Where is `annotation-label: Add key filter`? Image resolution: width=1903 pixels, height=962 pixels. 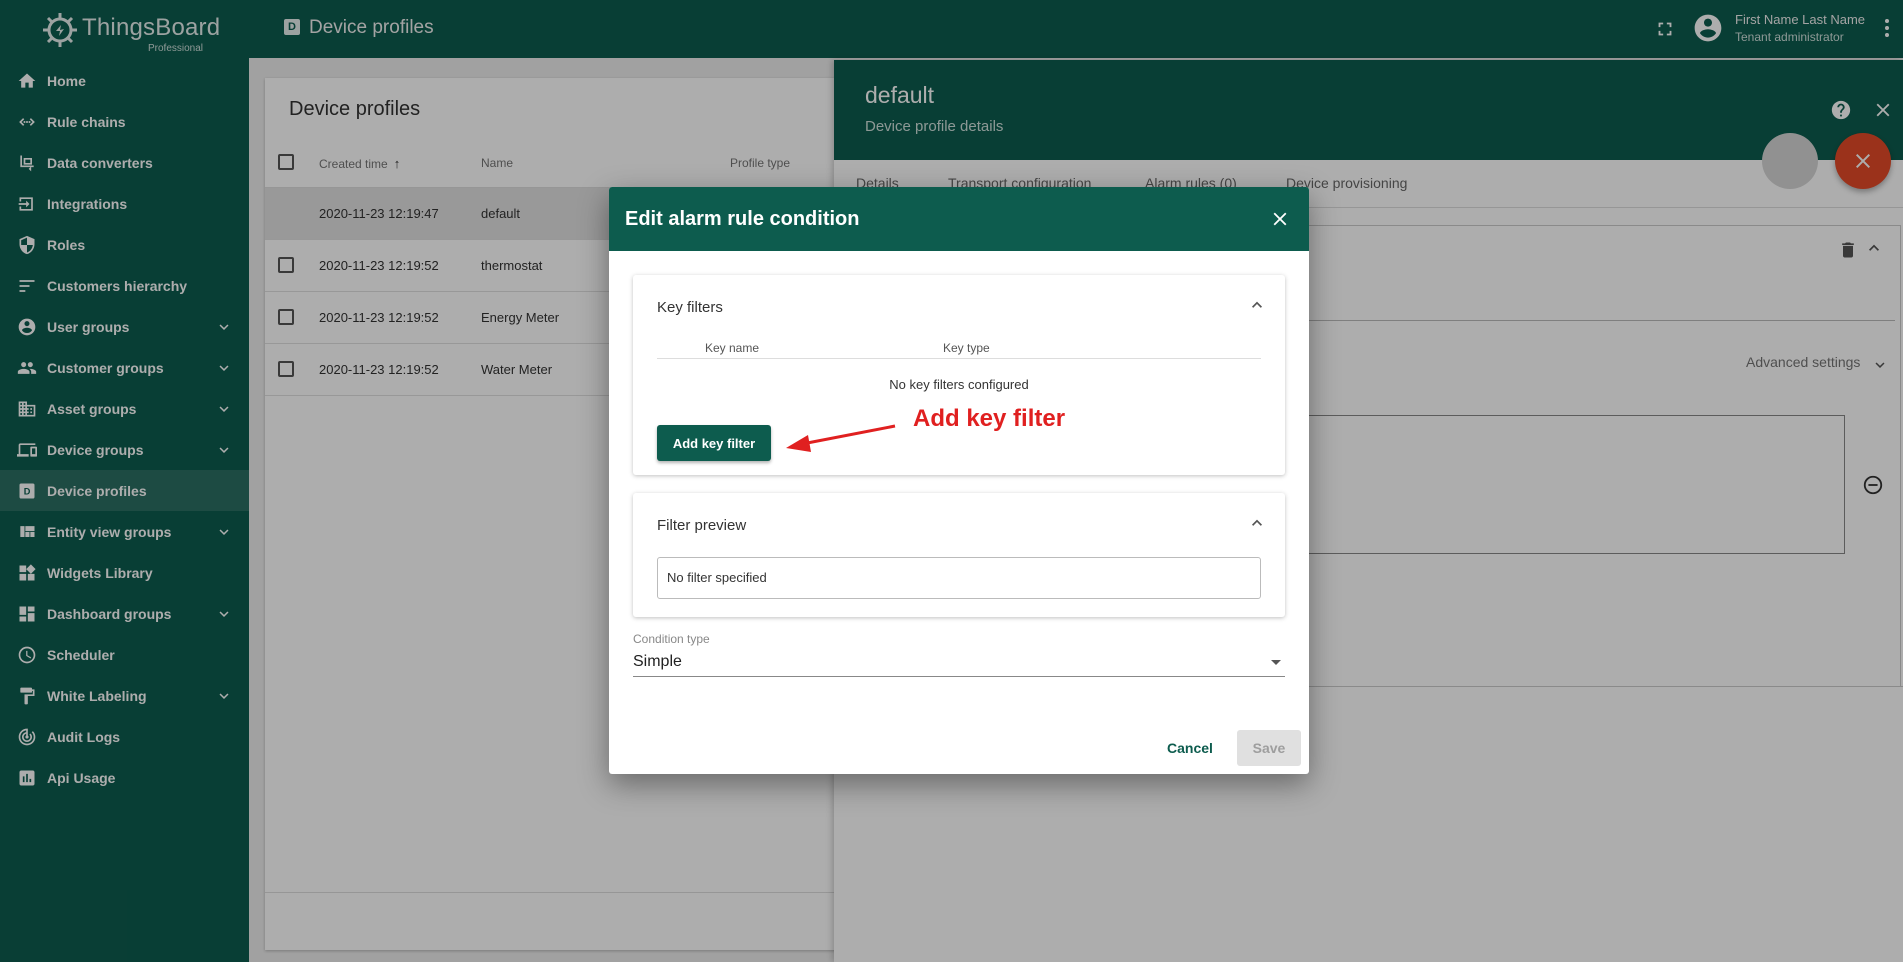 annotation-label: Add key filter is located at coordinates (989, 418).